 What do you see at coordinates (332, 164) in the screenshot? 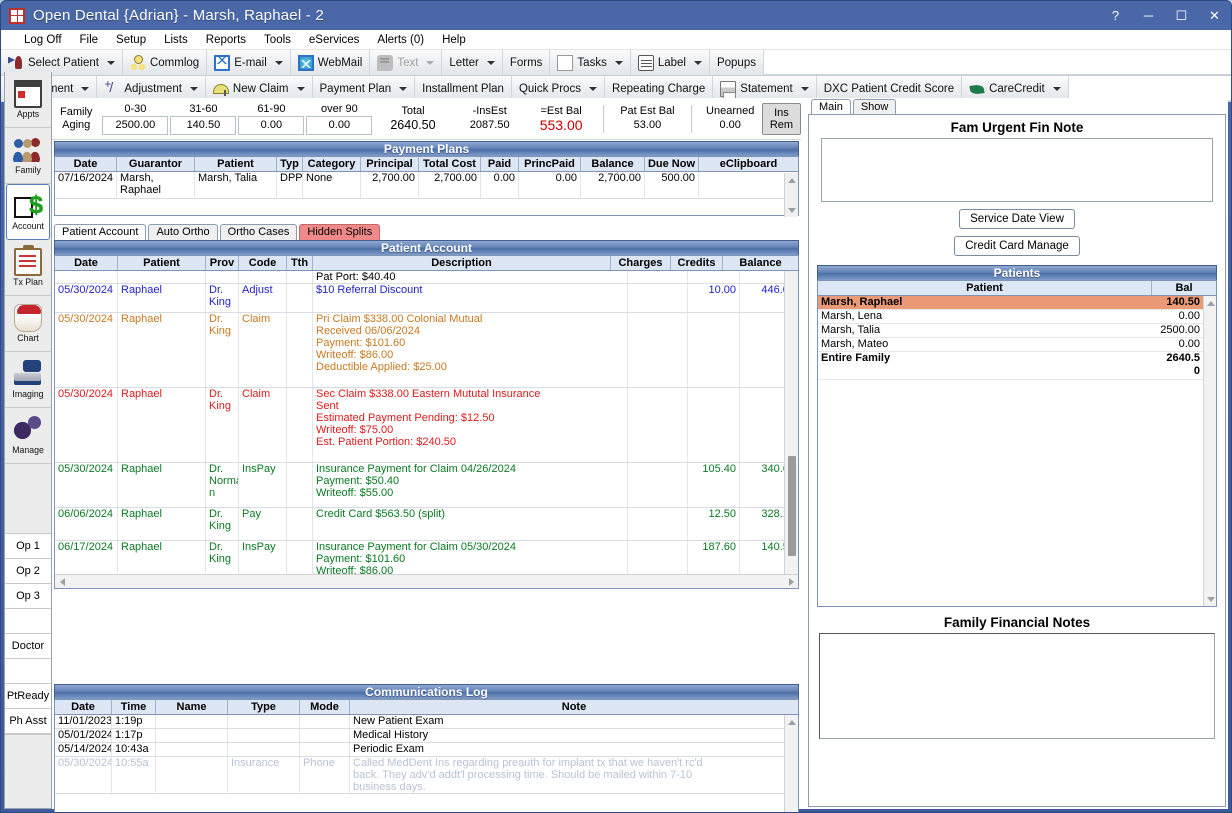
I see `column-header: Category` at bounding box center [332, 164].